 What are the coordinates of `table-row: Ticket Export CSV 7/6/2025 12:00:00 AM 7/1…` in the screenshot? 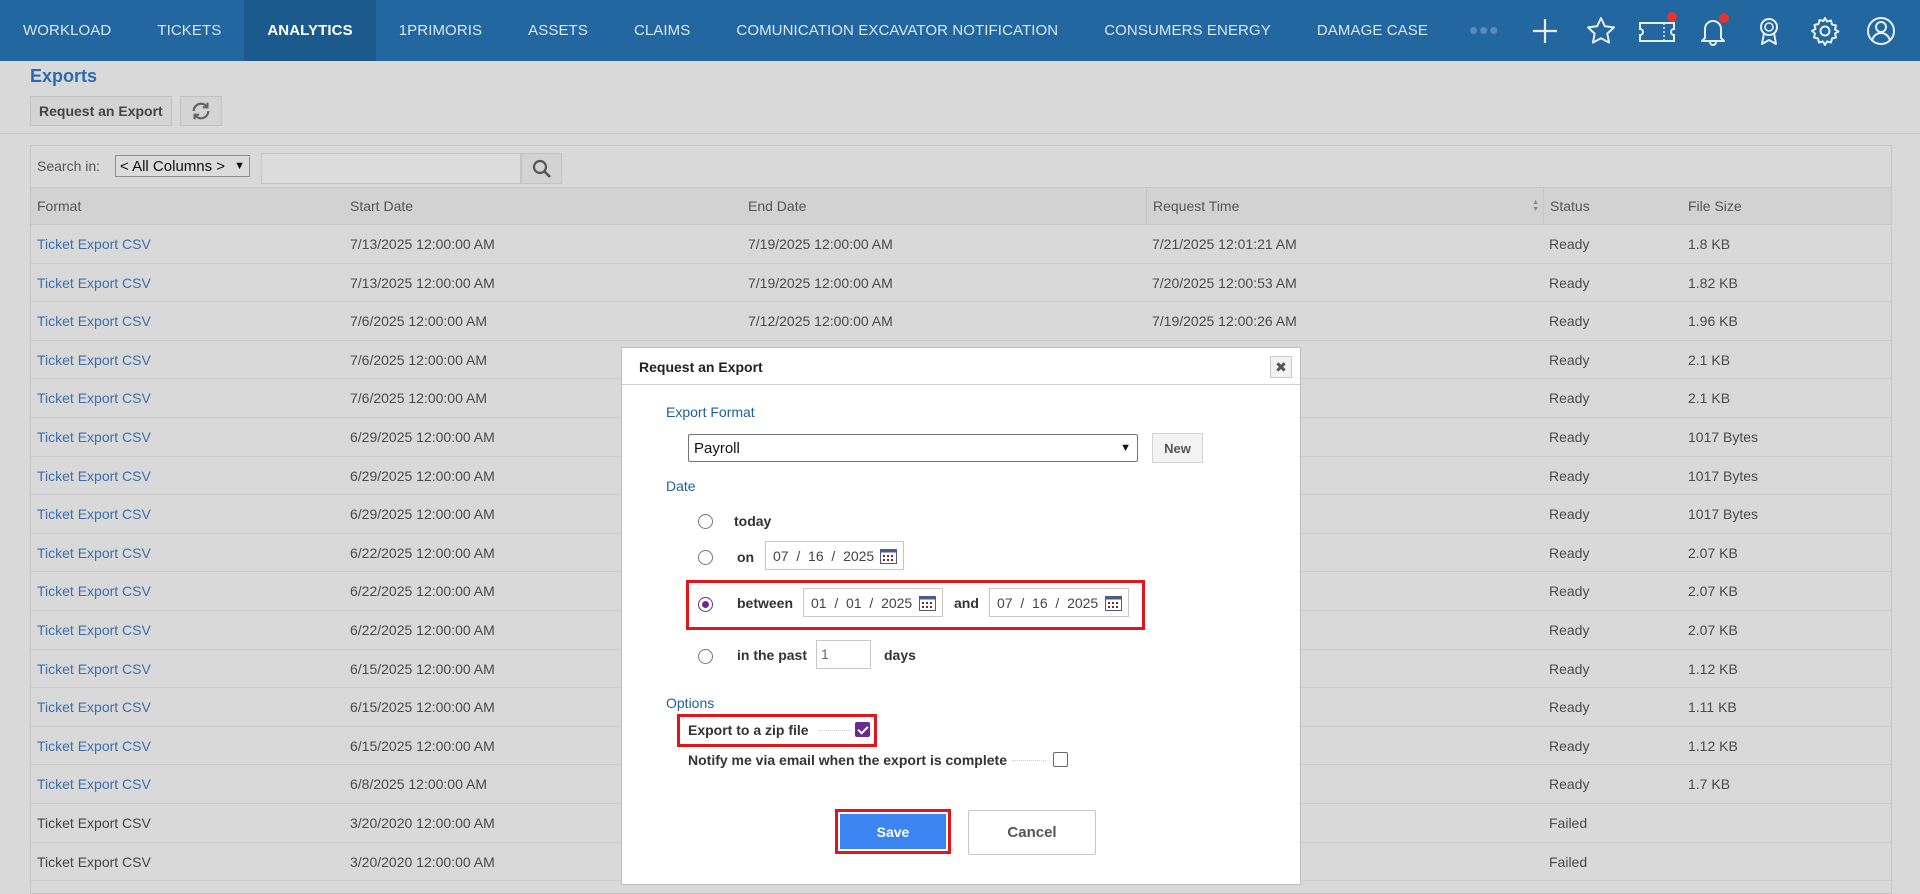 It's located at (961, 321).